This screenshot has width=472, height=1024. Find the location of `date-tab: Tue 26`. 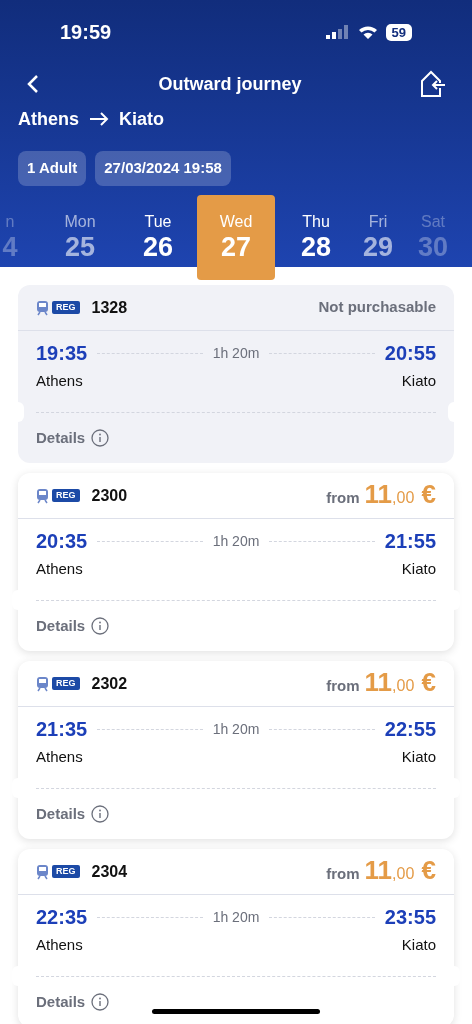

date-tab: Tue 26 is located at coordinates (158, 237).